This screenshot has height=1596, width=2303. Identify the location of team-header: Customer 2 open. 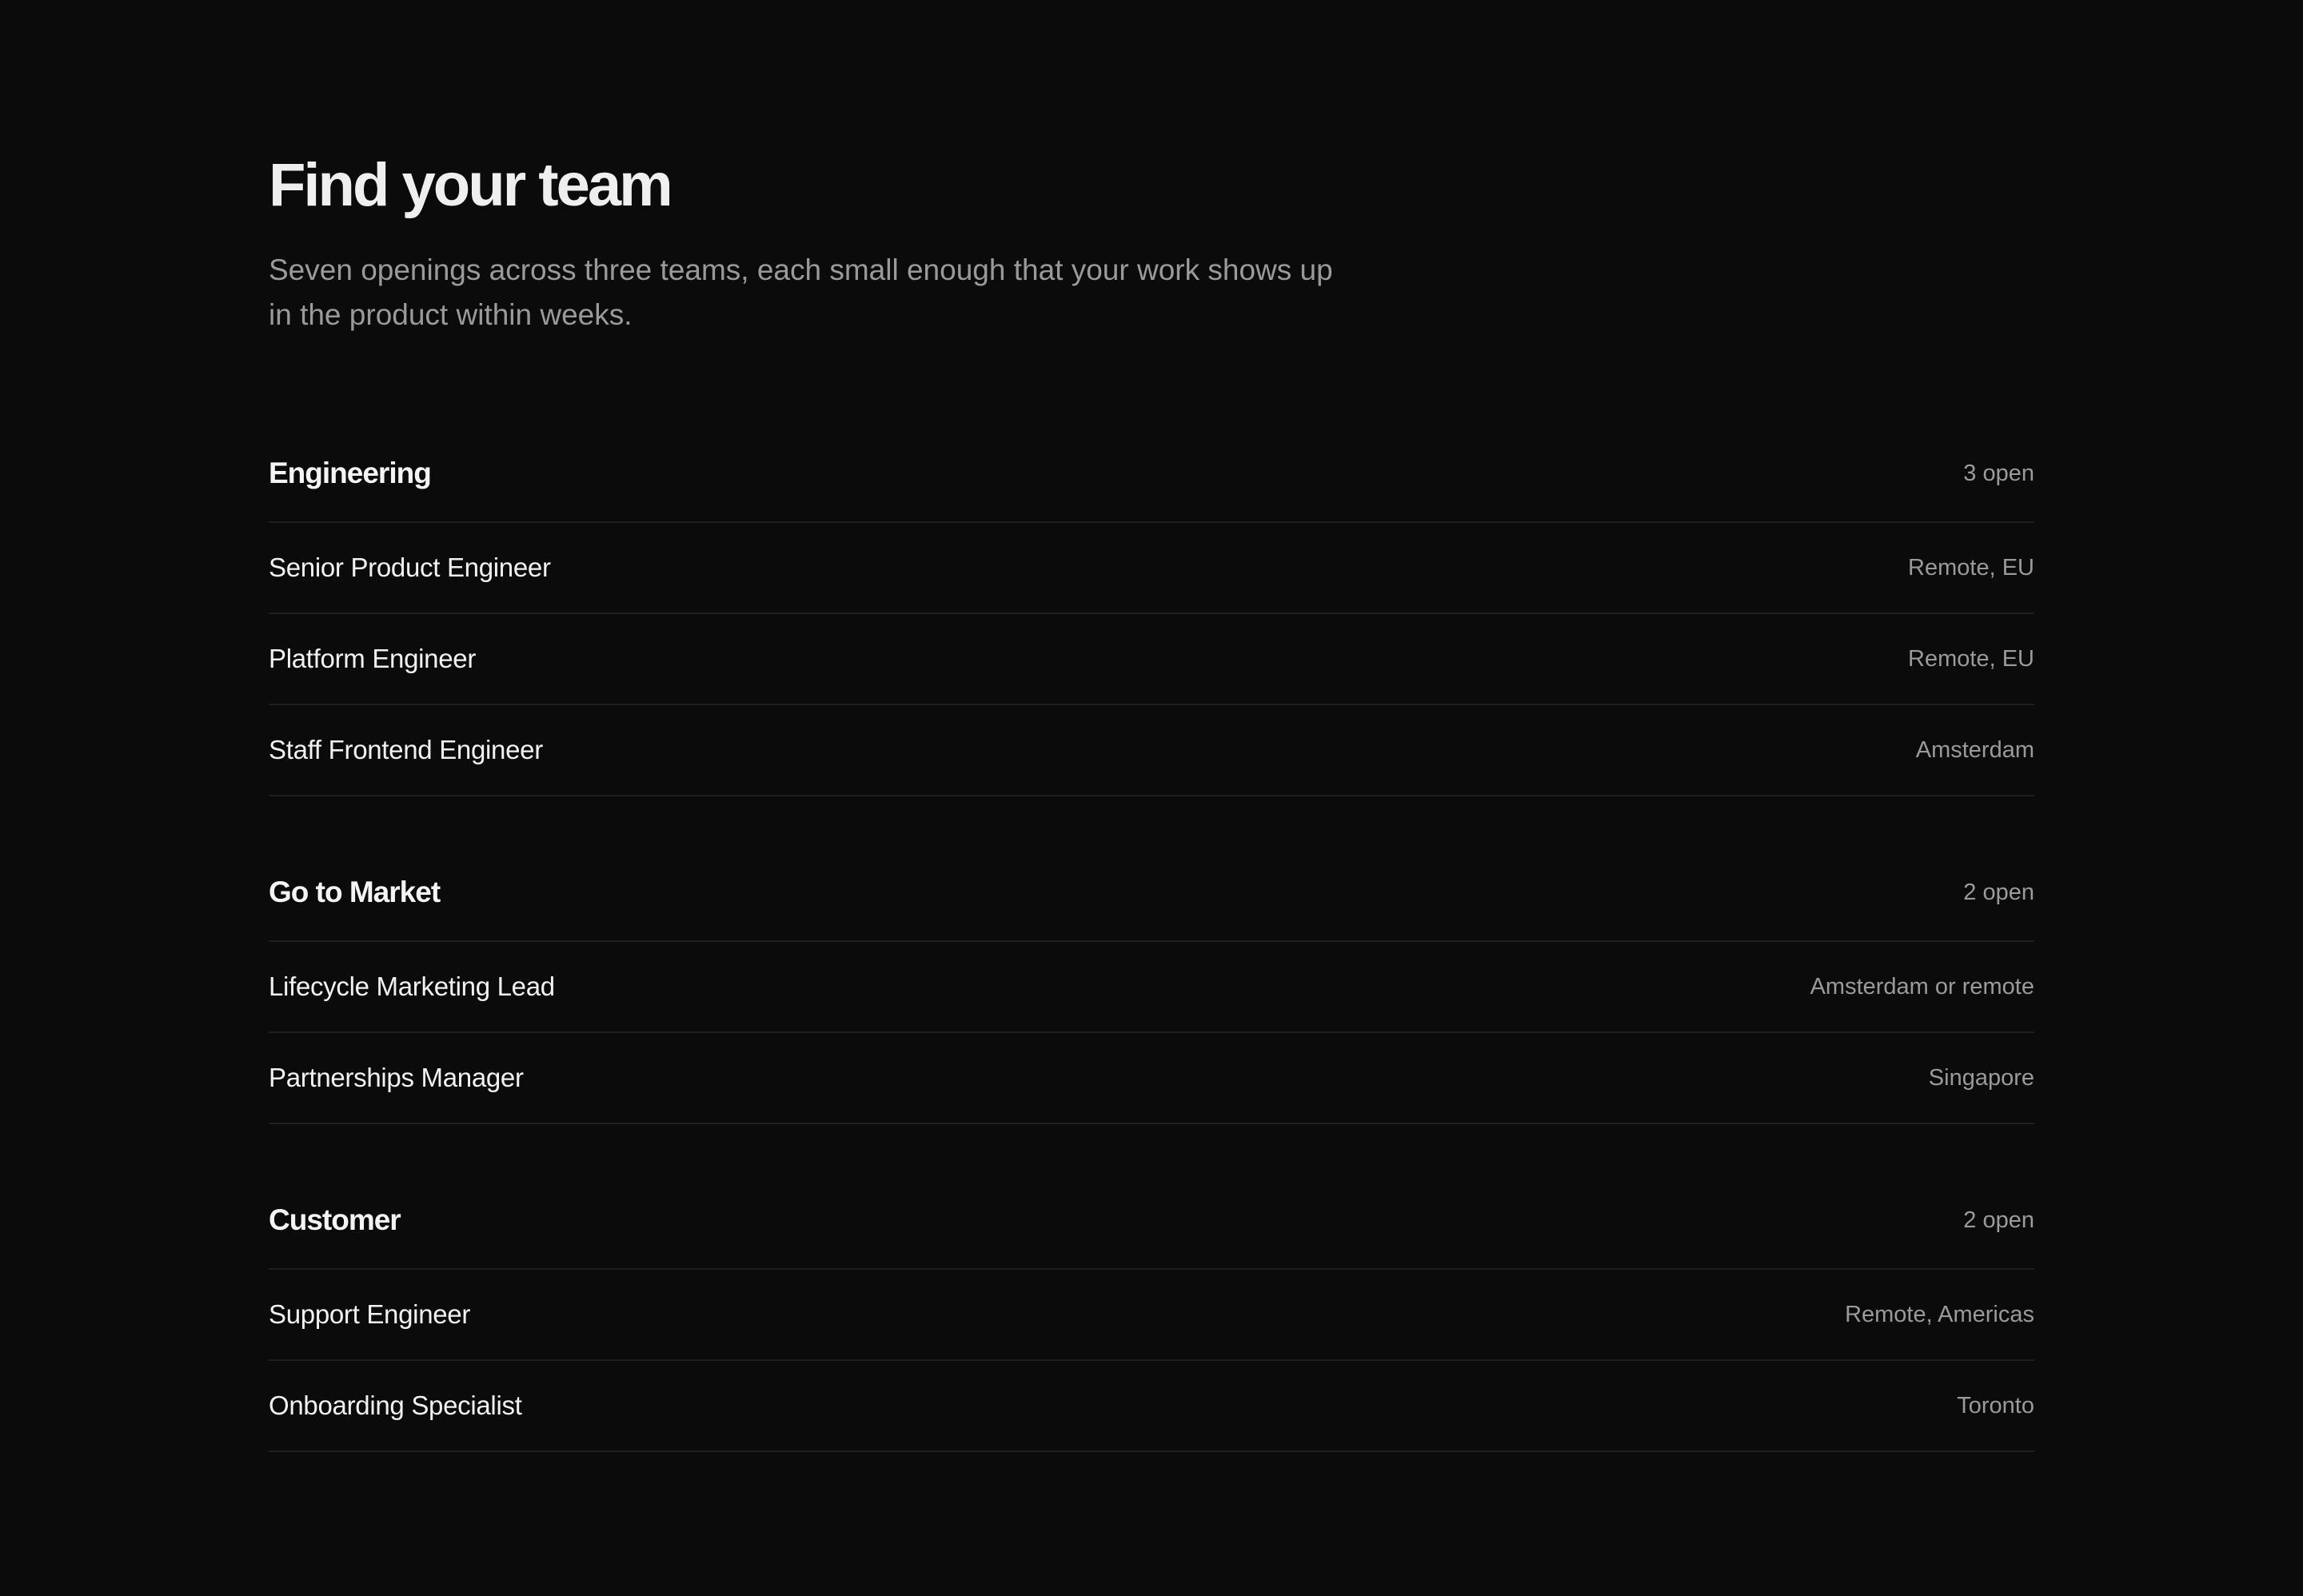
(1151, 1223).